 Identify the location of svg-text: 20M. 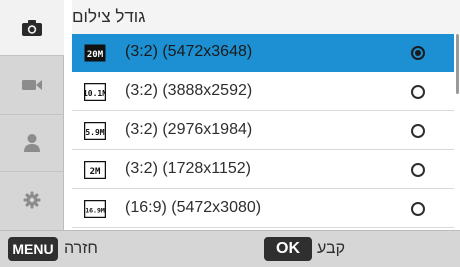
(95, 55).